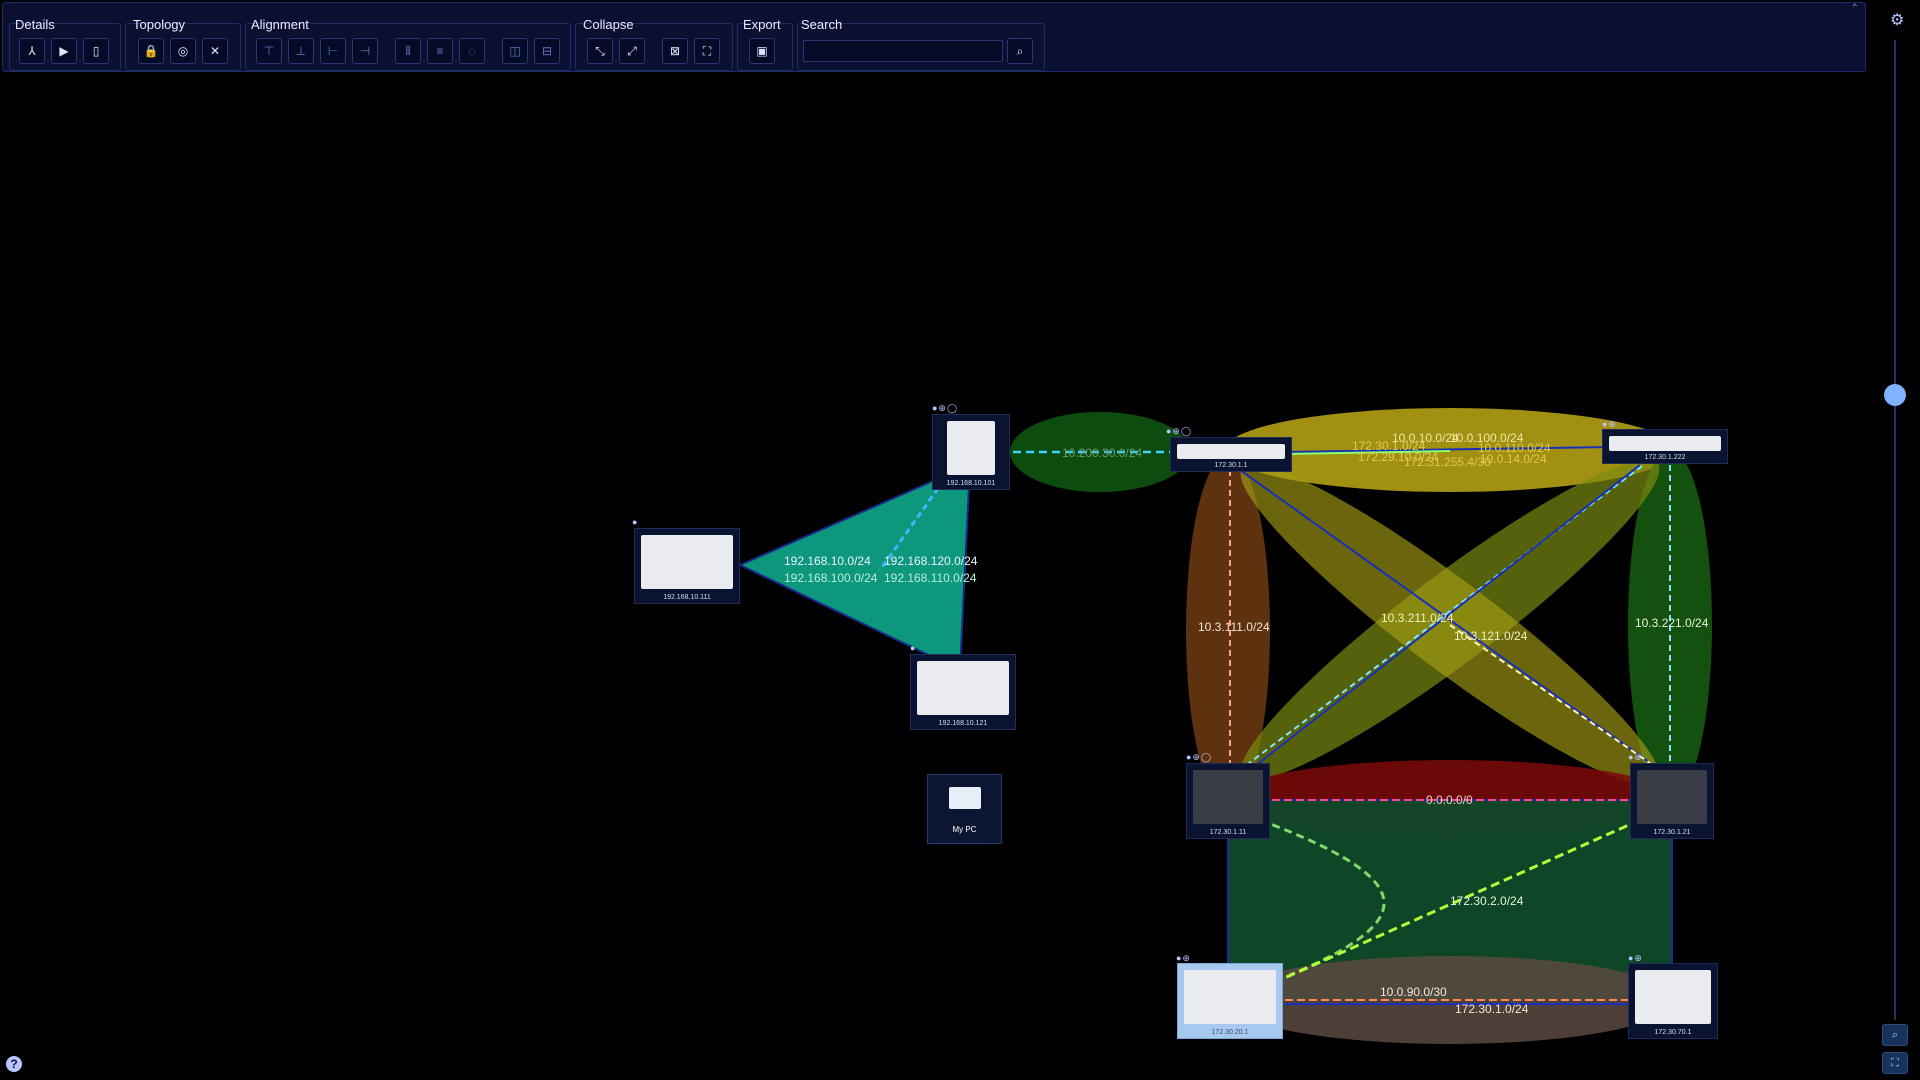 The height and width of the screenshot is (1080, 1920). I want to click on subnet-label: 192.168.10.0/24, so click(827, 561).